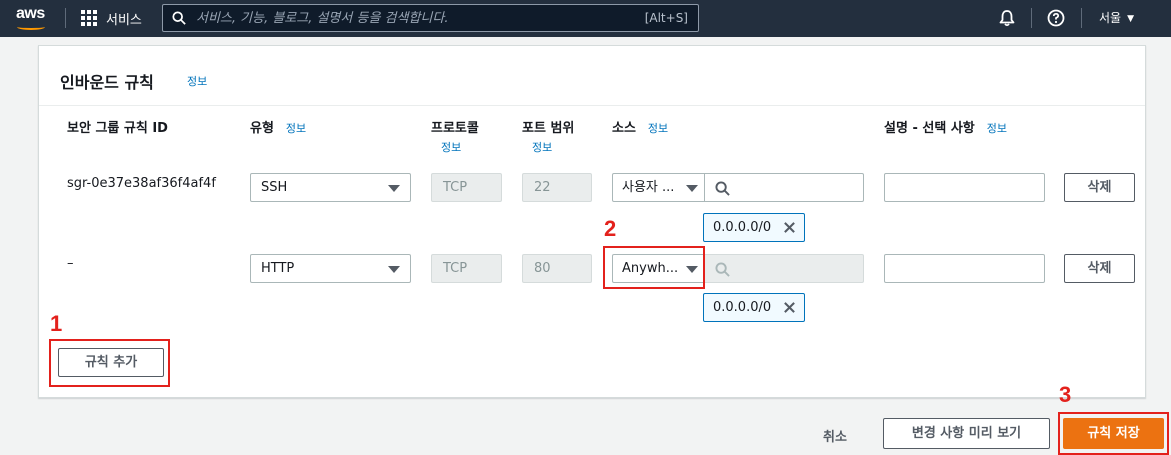 This screenshot has height=455, width=1171. I want to click on column-header-source: 소스 정보, so click(640, 126).